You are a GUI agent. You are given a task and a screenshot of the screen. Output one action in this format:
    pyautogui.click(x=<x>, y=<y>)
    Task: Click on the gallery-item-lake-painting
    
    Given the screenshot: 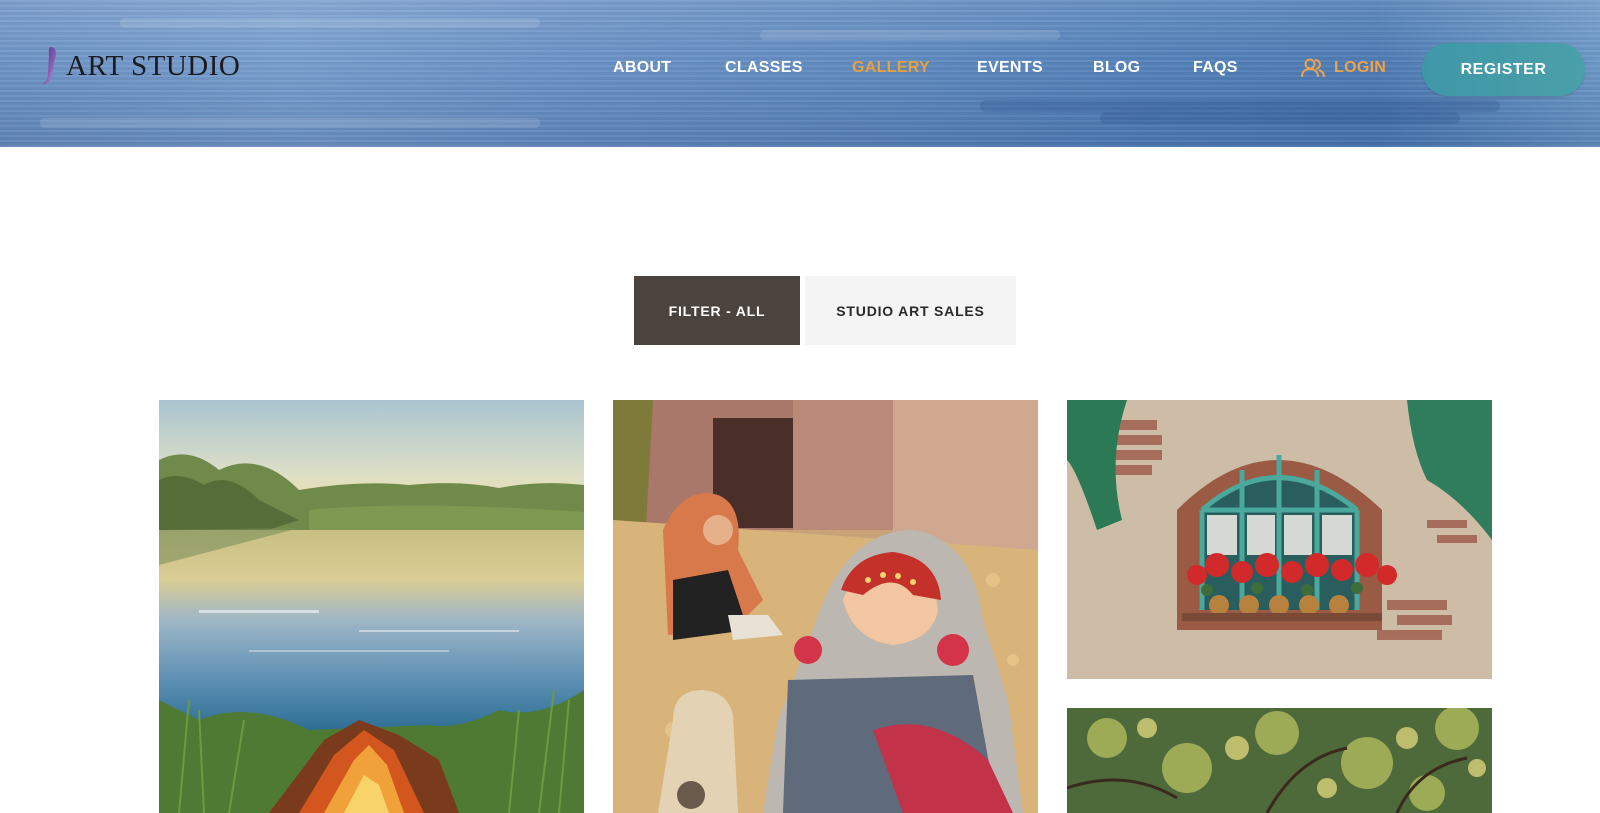 What is the action you would take?
    pyautogui.click(x=371, y=606)
    